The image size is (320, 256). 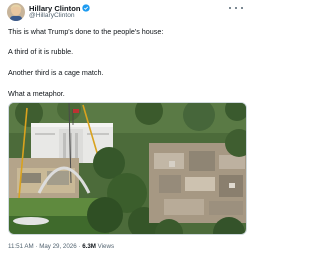 What do you see at coordinates (125, 13) in the screenshot?
I see `tweet-header: Hillary Clinton @HillaryClinton` at bounding box center [125, 13].